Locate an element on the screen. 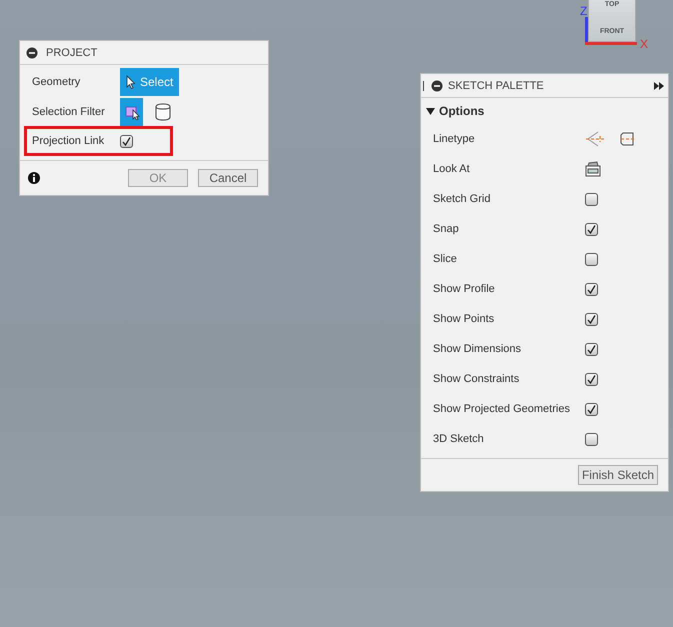 This screenshot has width=673, height=627. info-icon is located at coordinates (34, 178).